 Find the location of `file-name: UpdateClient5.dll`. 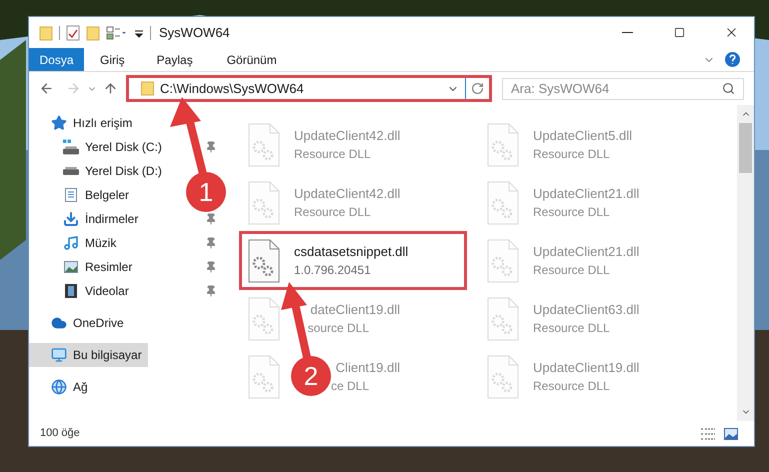

file-name: UpdateClient5.dll is located at coordinates (582, 135).